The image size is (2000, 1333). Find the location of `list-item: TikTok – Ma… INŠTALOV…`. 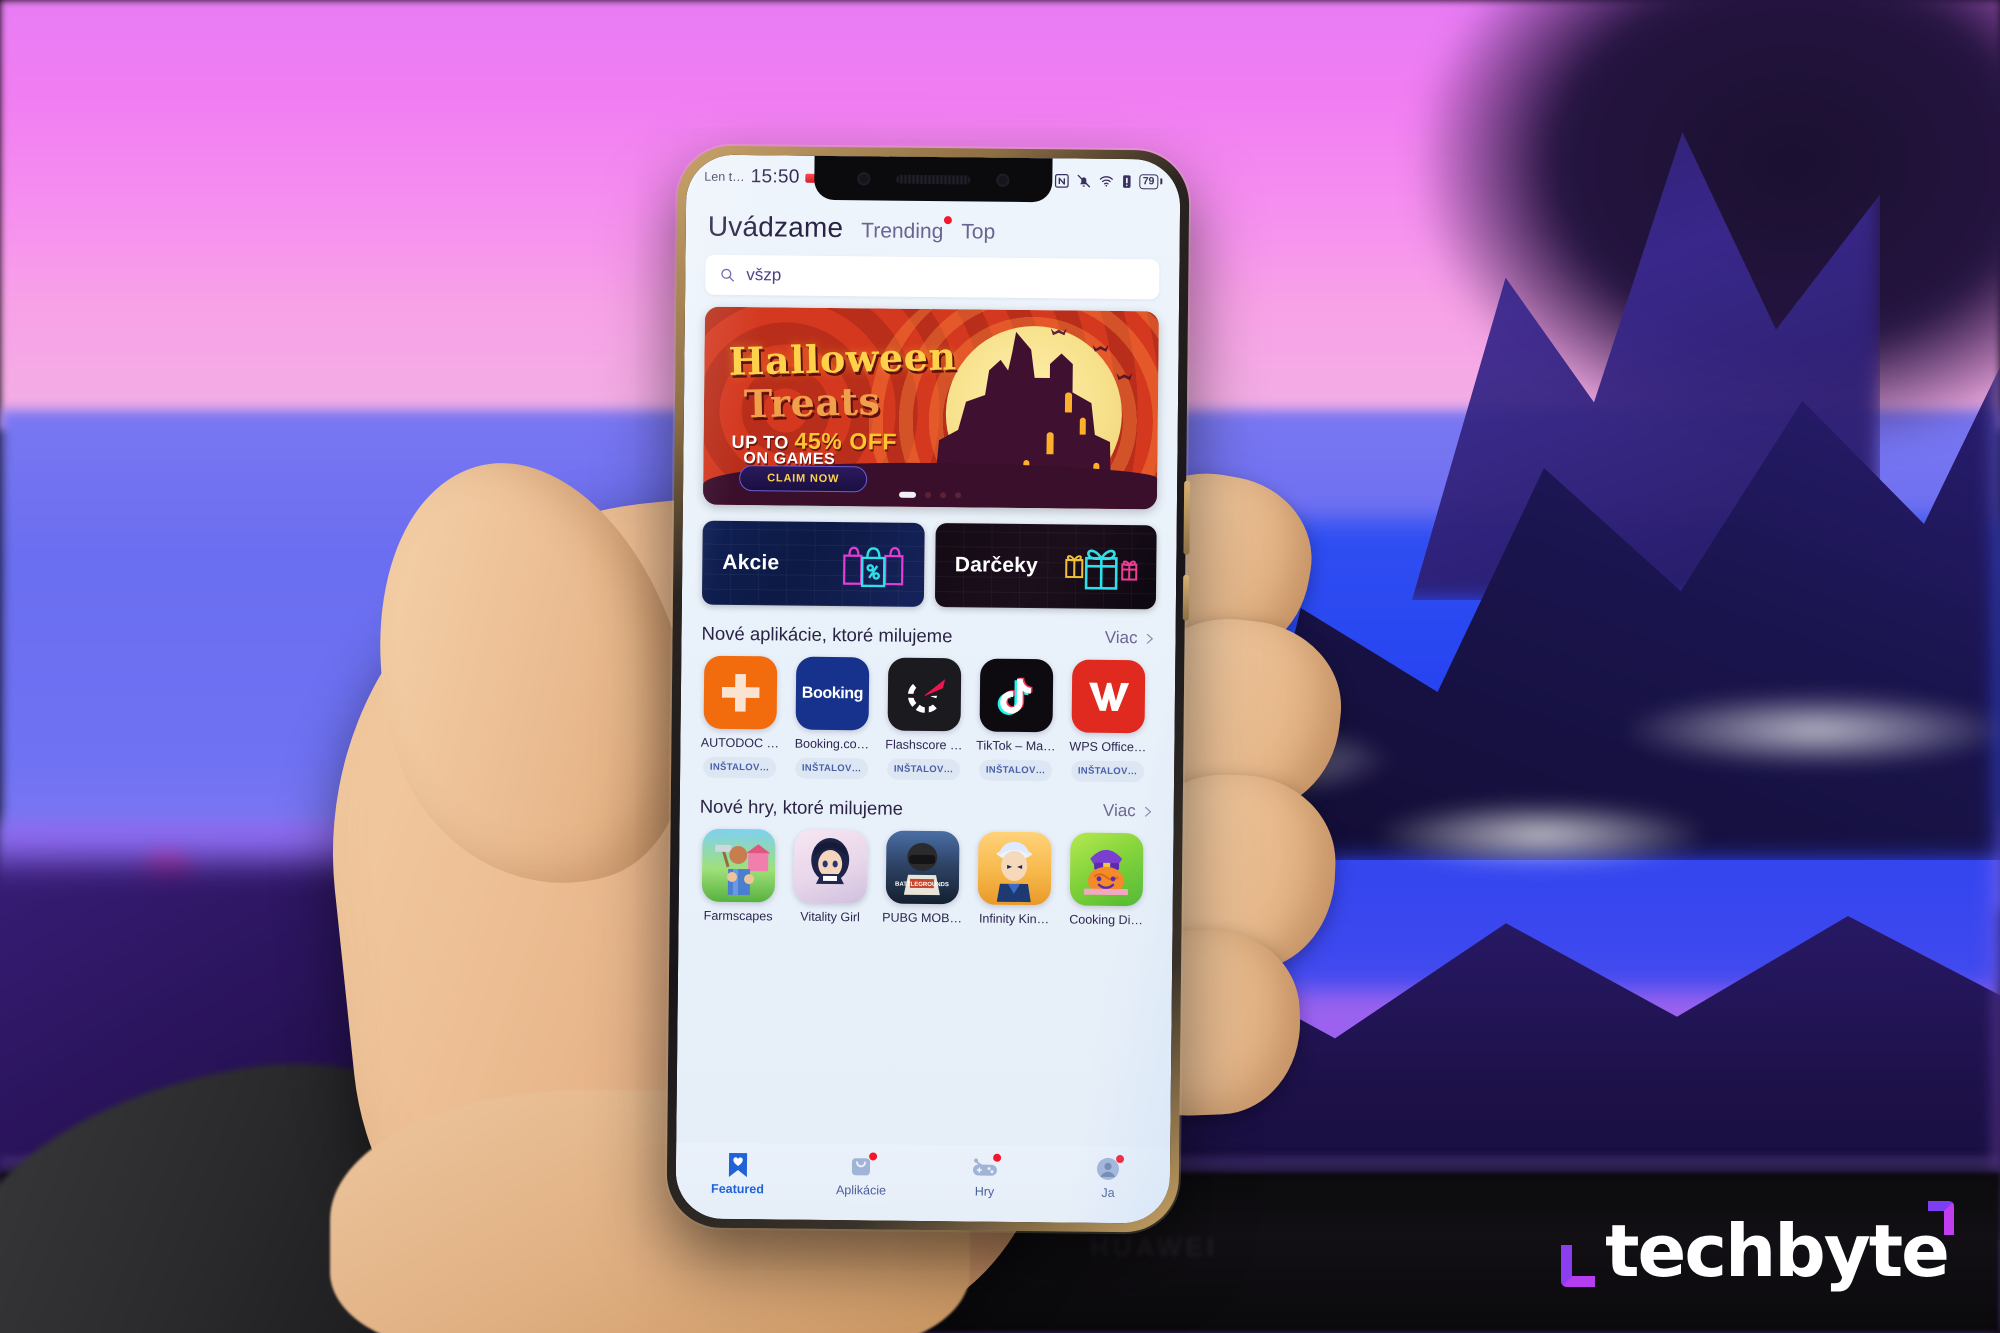

list-item: TikTok – Ma… INŠTALOV… is located at coordinates (1016, 720).